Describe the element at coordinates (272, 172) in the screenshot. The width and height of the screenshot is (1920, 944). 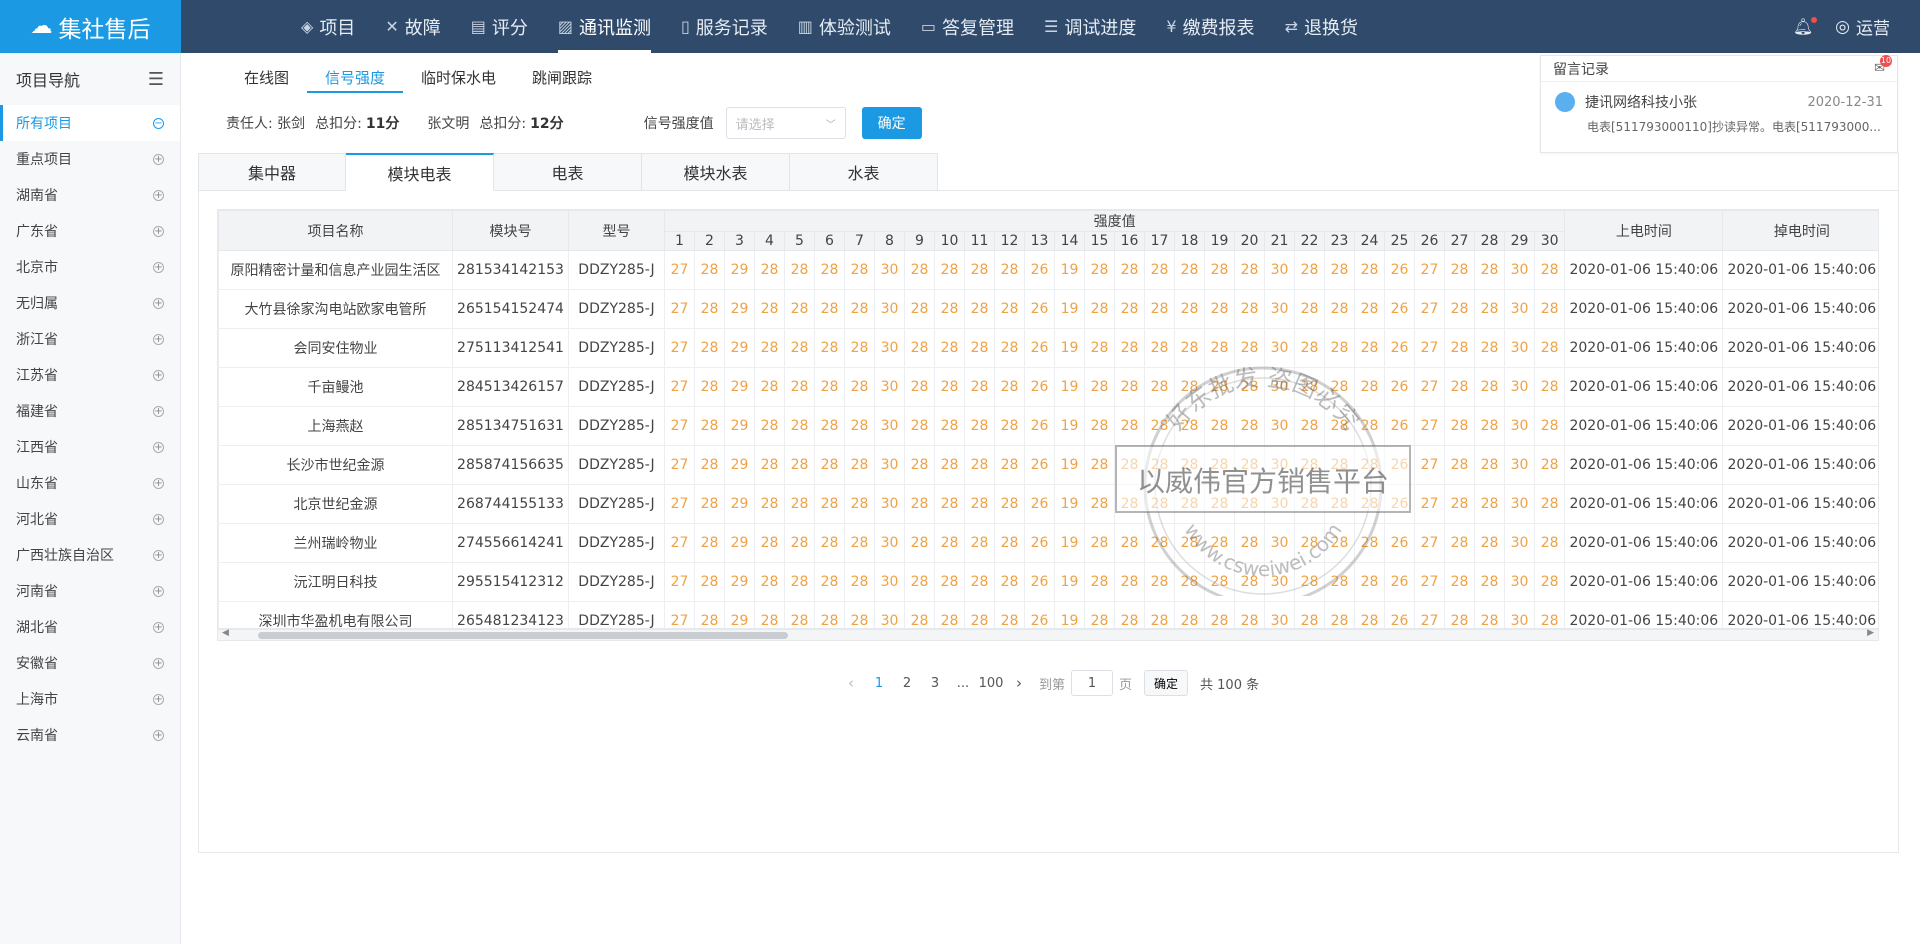
I see `device-tab-0: 集中器` at that location.